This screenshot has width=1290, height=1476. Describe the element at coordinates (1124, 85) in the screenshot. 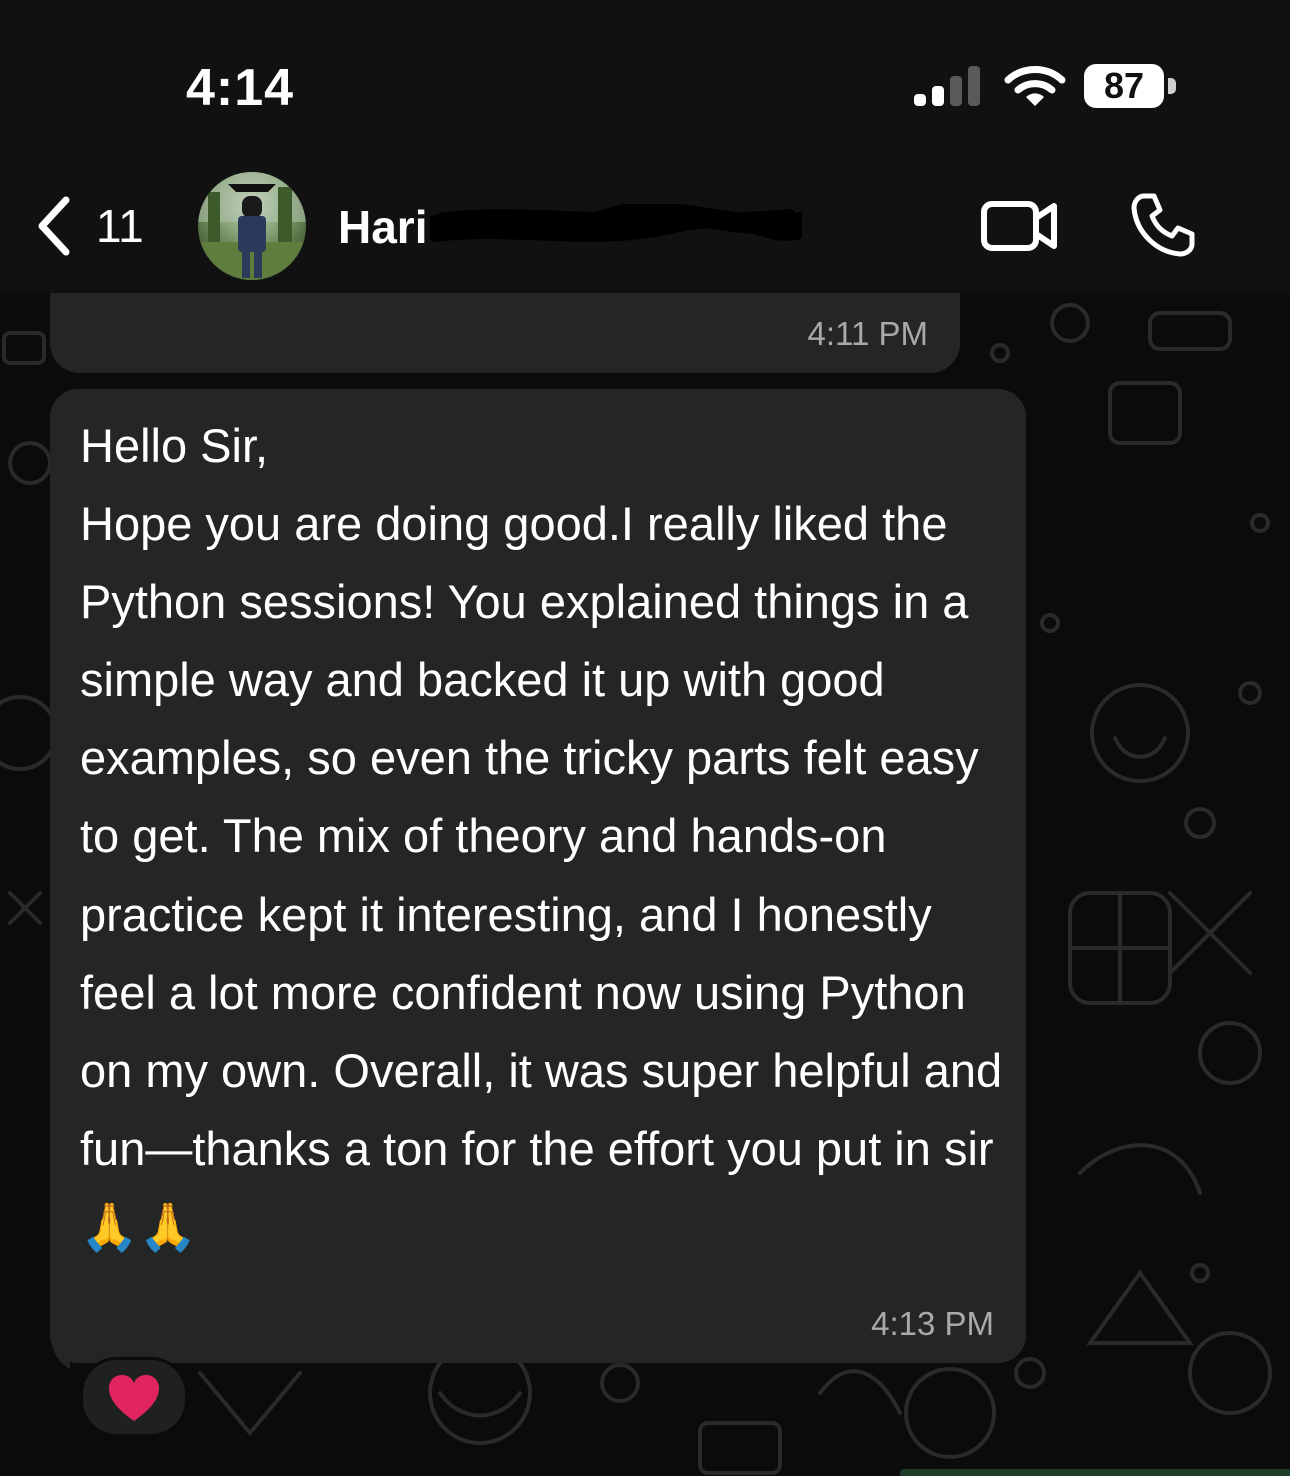

I see `battery-level: 87` at that location.